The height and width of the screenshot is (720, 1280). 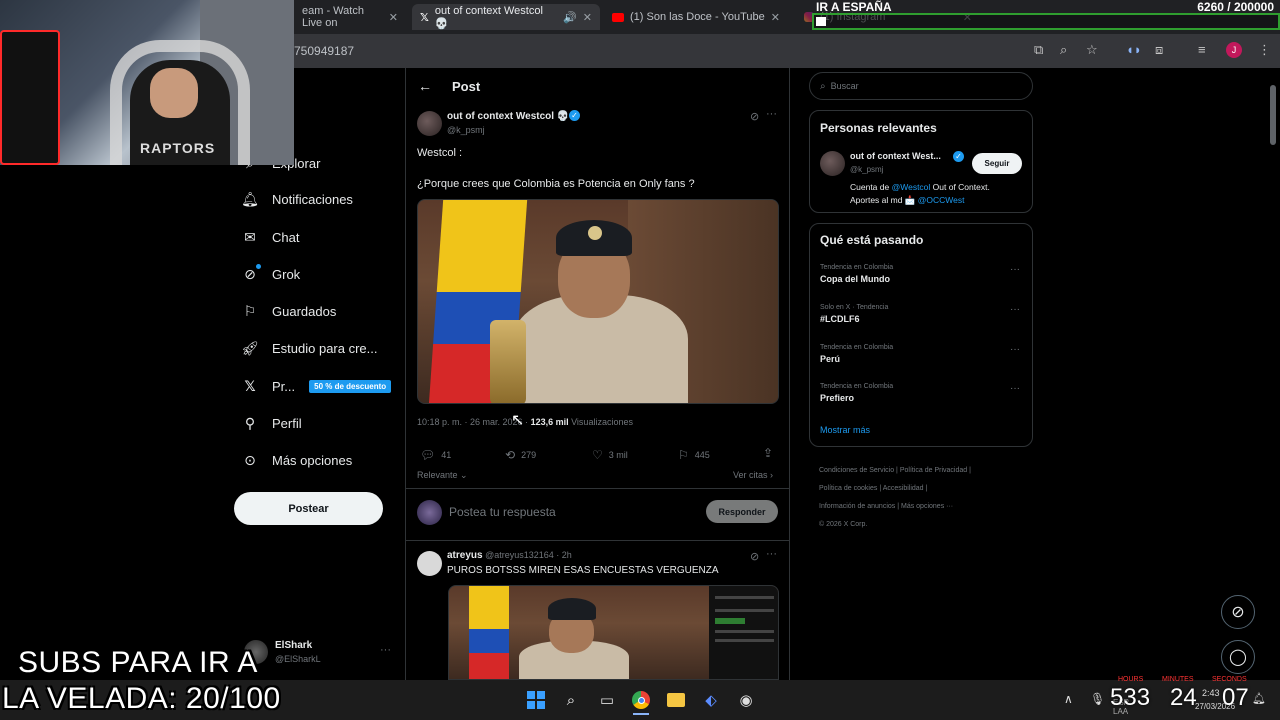 I want to click on show-more-link: Mostrar más, so click(x=845, y=430).